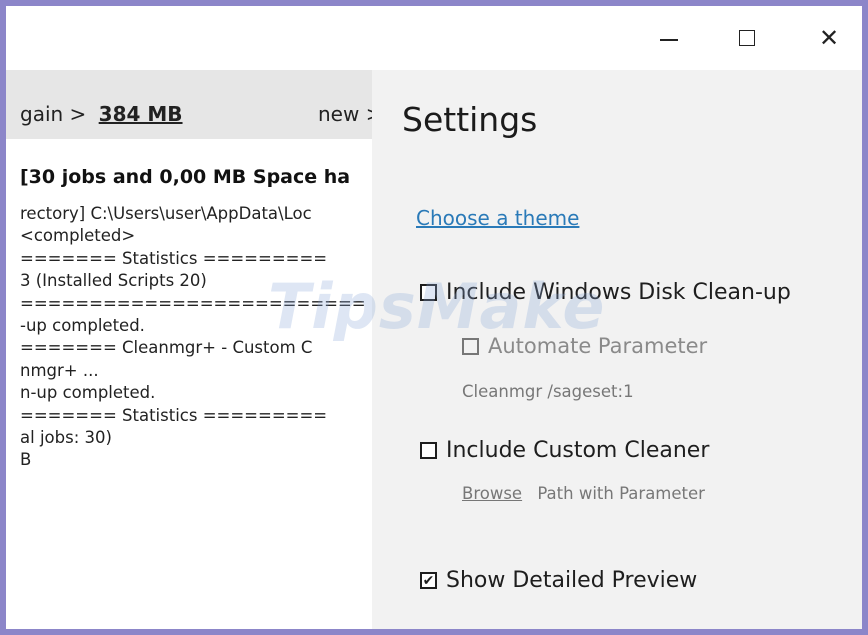 The height and width of the screenshot is (635, 868). What do you see at coordinates (434, 38) in the screenshot?
I see `title-bar: ✕` at bounding box center [434, 38].